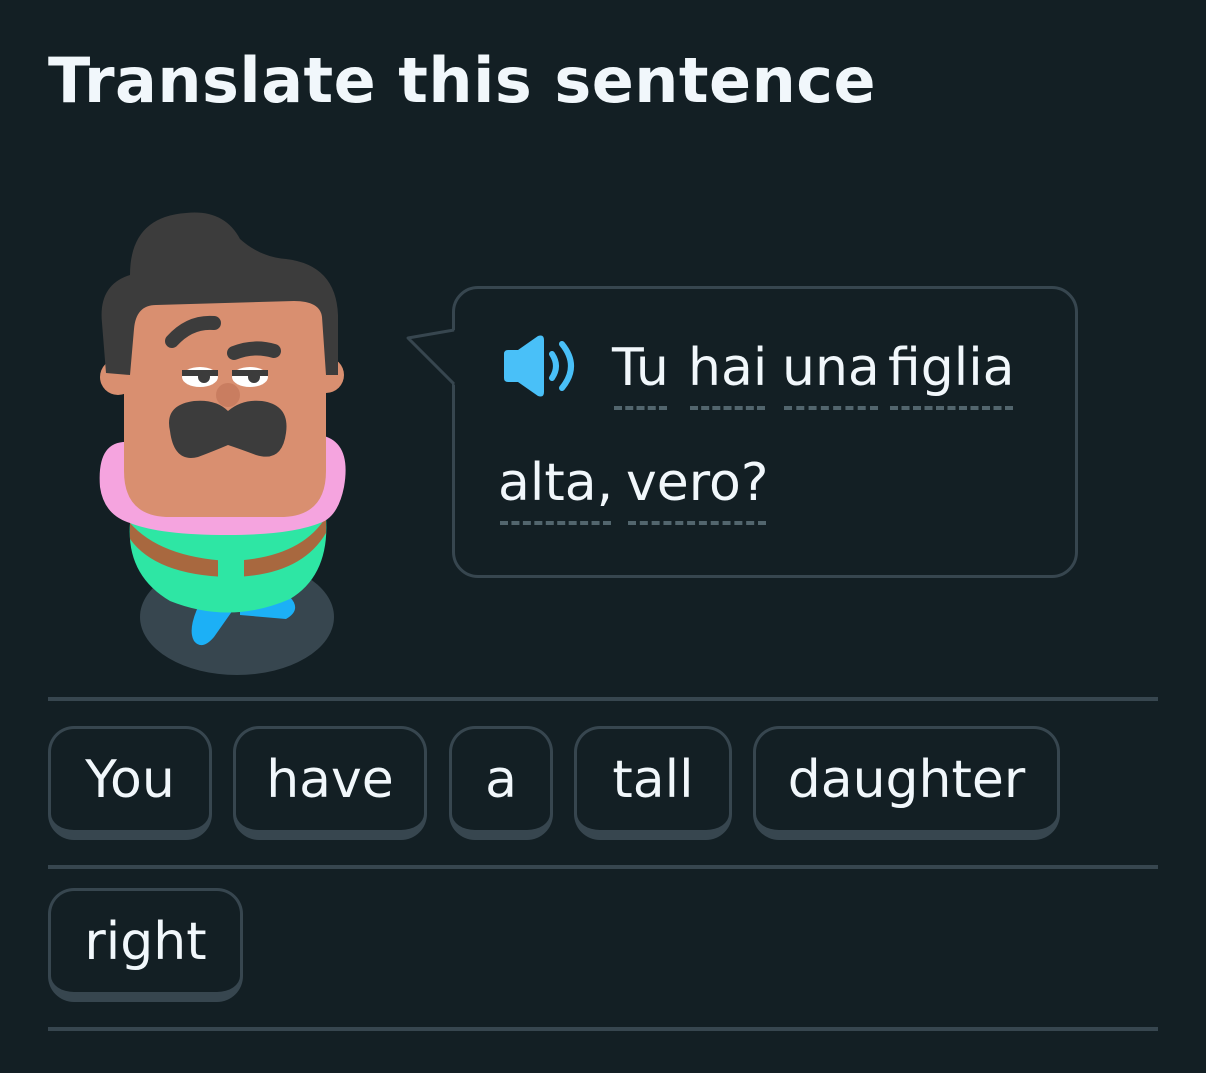 Image resolution: width=1206 pixels, height=1073 pixels. What do you see at coordinates (653, 783) in the screenshot?
I see `word-tile: tall` at bounding box center [653, 783].